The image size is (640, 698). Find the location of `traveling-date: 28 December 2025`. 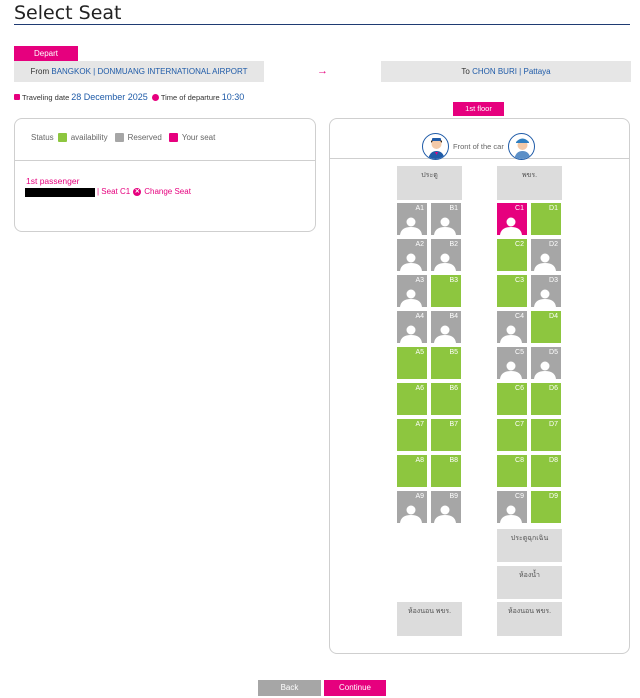

traveling-date: 28 December 2025 is located at coordinates (109, 97).